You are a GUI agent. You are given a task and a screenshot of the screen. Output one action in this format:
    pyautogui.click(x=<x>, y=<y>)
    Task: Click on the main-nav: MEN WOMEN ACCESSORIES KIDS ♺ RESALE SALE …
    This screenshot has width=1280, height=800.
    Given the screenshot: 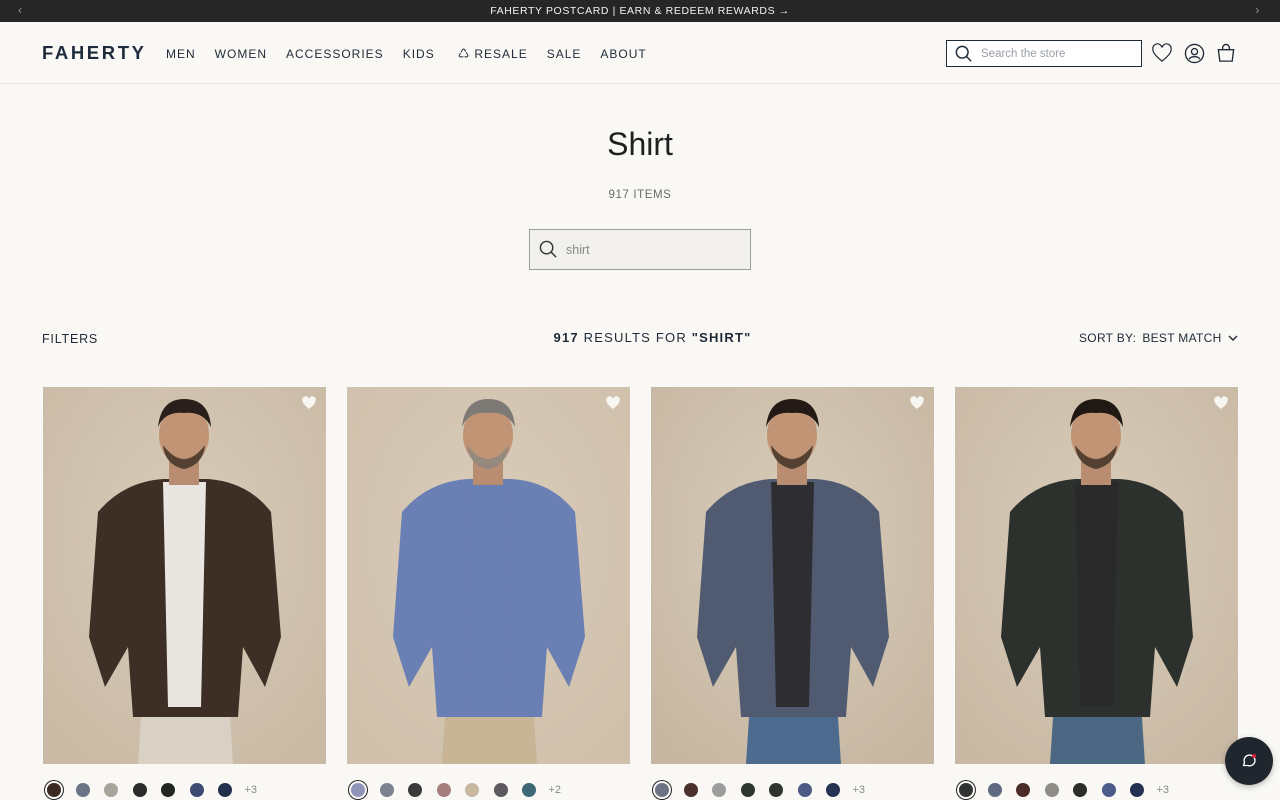 What is the action you would take?
    pyautogui.click(x=416, y=54)
    